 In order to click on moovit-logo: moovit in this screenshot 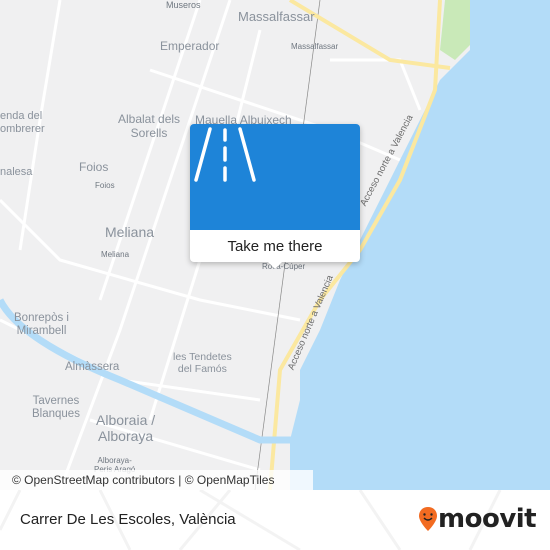, I will do `click(477, 519)`.